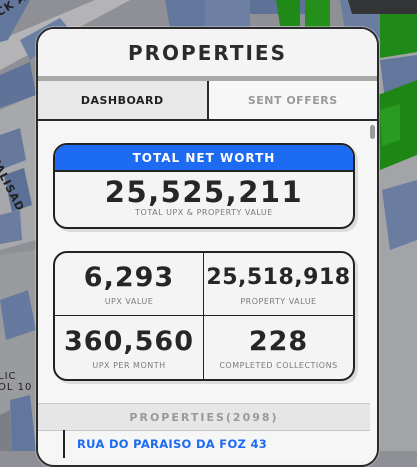 The width and height of the screenshot is (417, 467). I want to click on tab-bar: DASHBOARD SENT OFFERS, so click(207, 101).